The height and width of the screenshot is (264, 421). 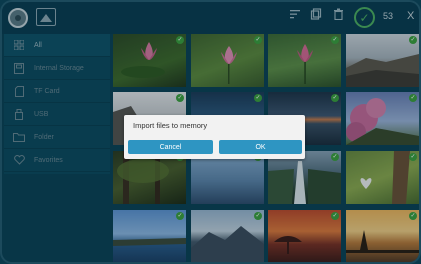 I want to click on dialog-title: Import files to memory, so click(x=170, y=125).